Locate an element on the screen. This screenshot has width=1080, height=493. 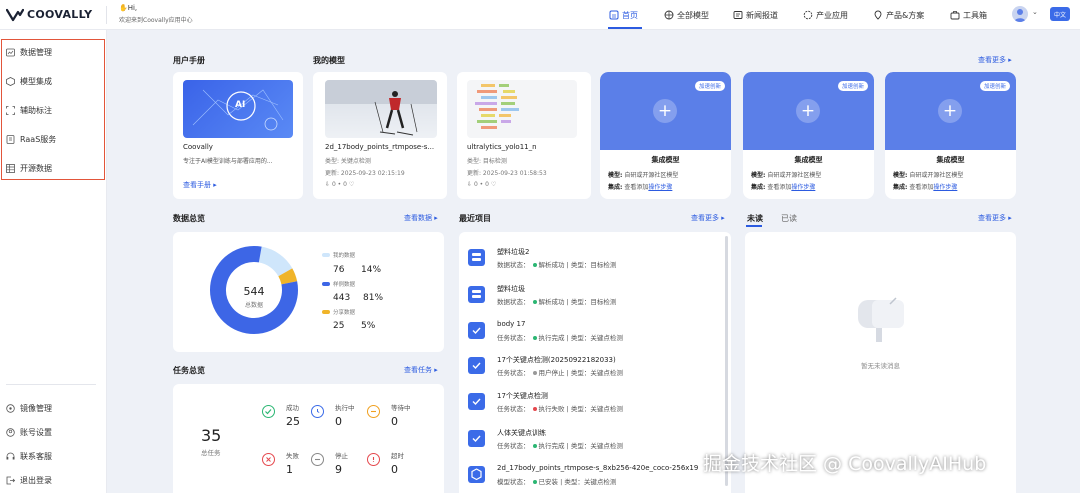
project-status-line: 数据状态： 解析成功 | 类型：目标检测 is located at coordinates (556, 301).